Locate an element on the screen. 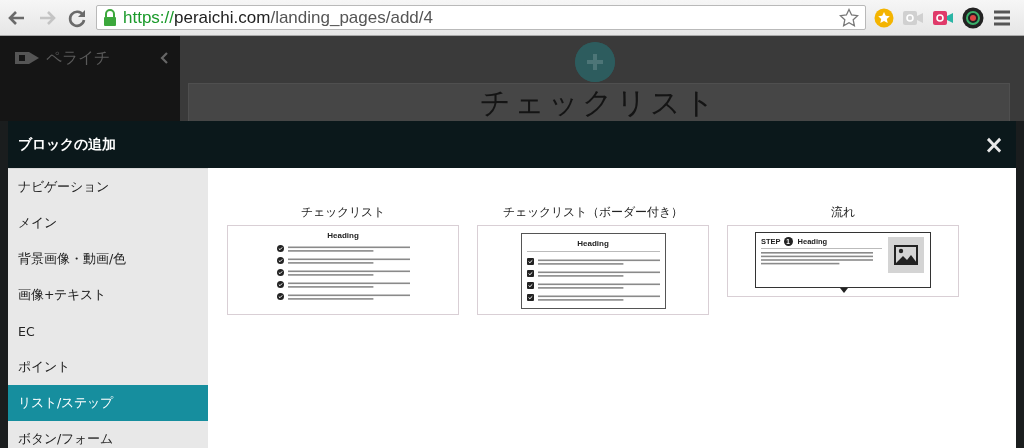 This screenshot has height=448, width=1024. category-item: 画像+テキスト is located at coordinates (108, 295).